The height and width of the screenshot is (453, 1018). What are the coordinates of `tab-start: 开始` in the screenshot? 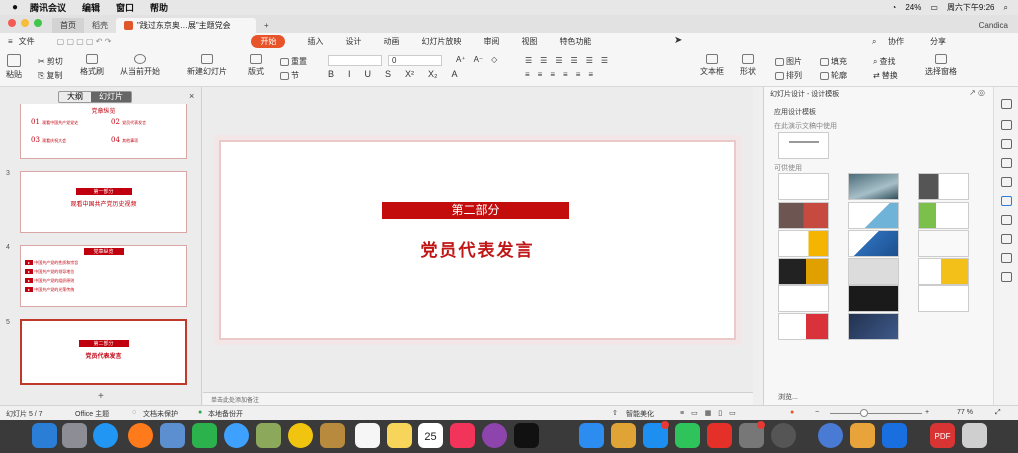 It's located at (268, 41).